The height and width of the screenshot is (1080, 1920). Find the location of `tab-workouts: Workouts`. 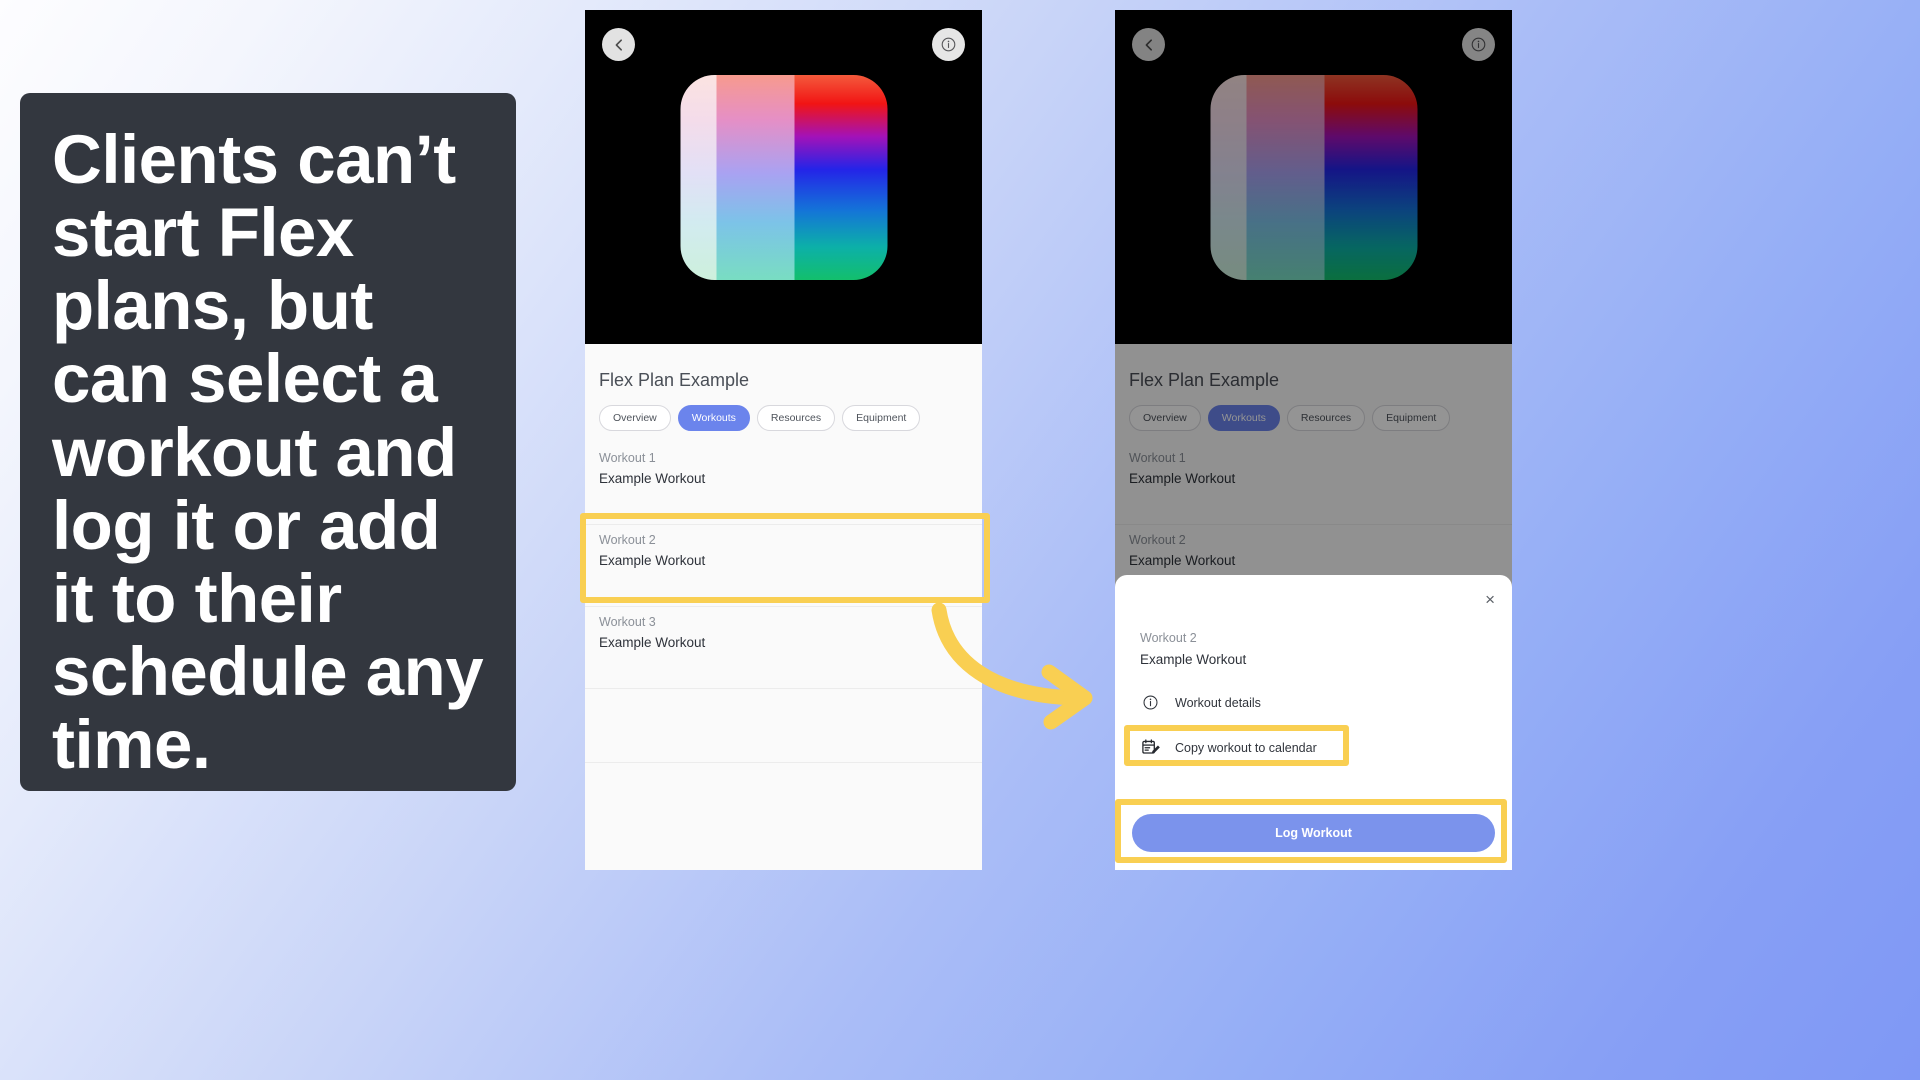

tab-workouts: Workouts is located at coordinates (713, 418).